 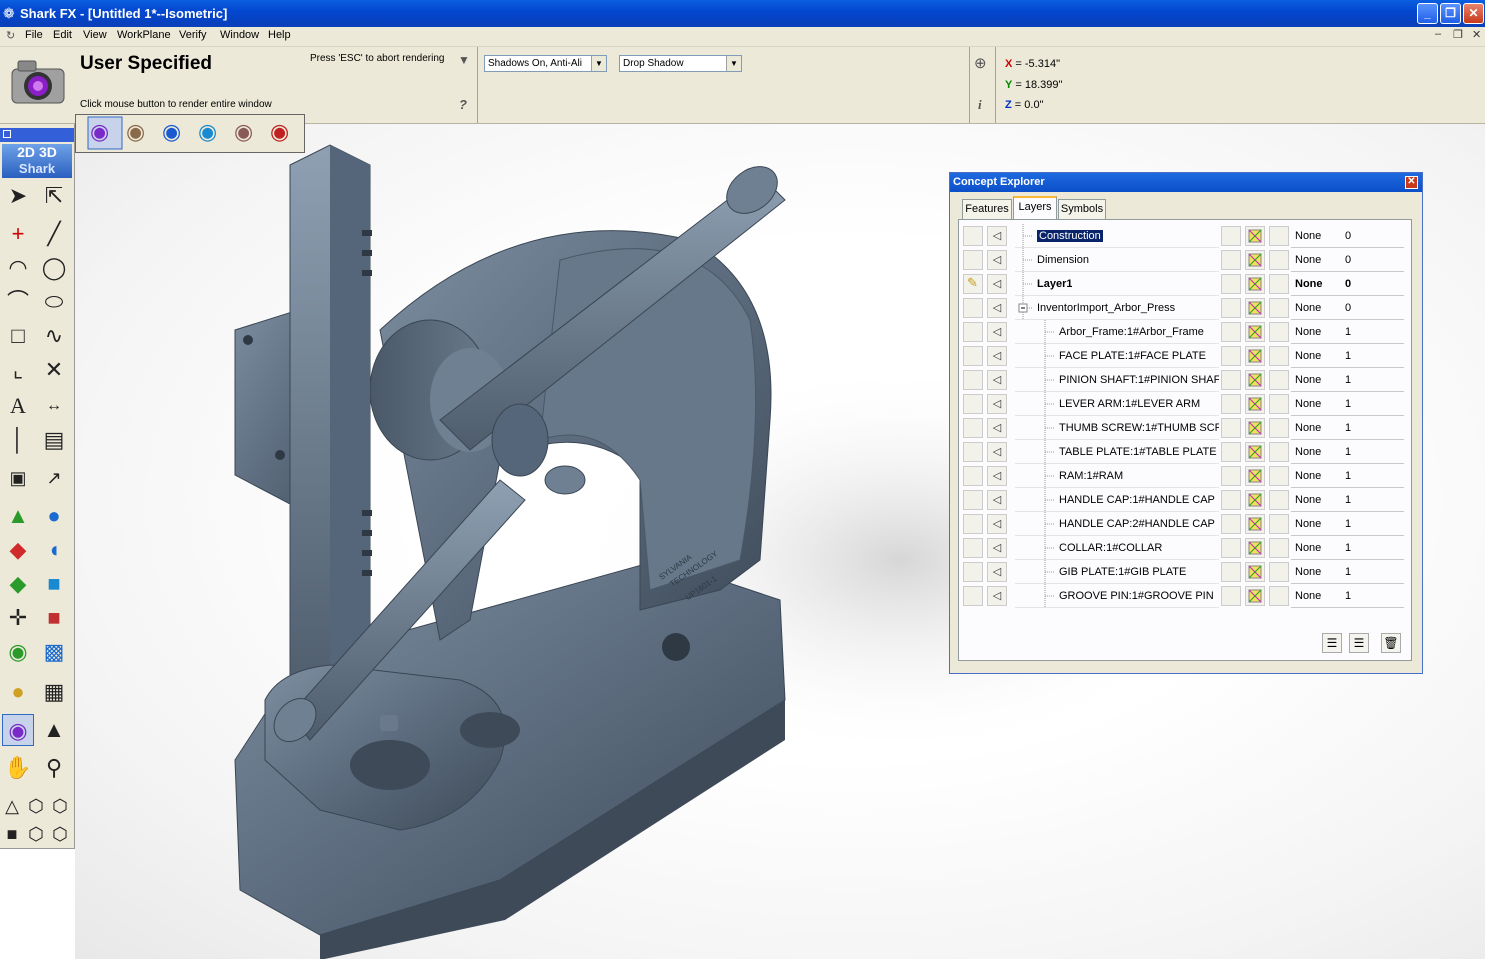 What do you see at coordinates (1091, 476) in the screenshot?
I see `layer-name: RAM:1#RAM` at bounding box center [1091, 476].